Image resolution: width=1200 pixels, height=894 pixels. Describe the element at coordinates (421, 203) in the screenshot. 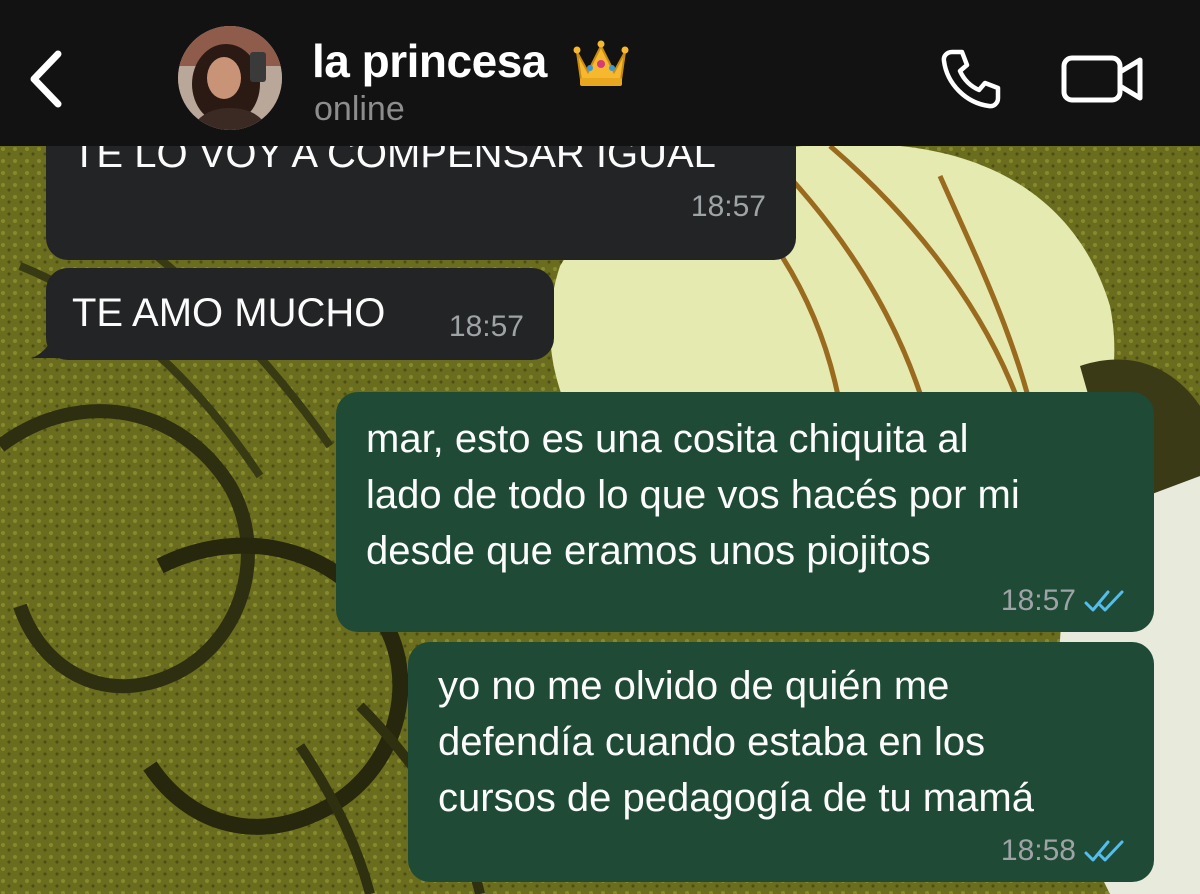

I see `incoming-message: TE LO VOY A COMPENSAR IGUAL 18:57` at that location.